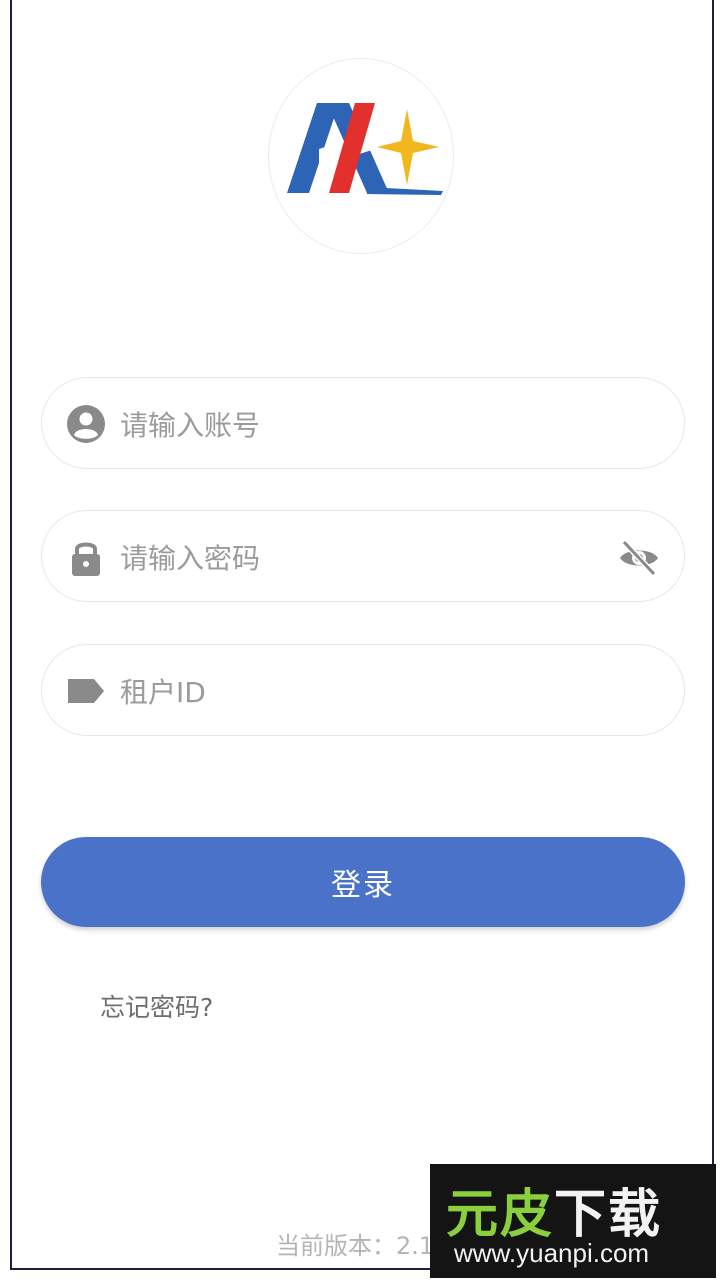  Describe the element at coordinates (86, 691) in the screenshot. I see `tag-icon` at that location.